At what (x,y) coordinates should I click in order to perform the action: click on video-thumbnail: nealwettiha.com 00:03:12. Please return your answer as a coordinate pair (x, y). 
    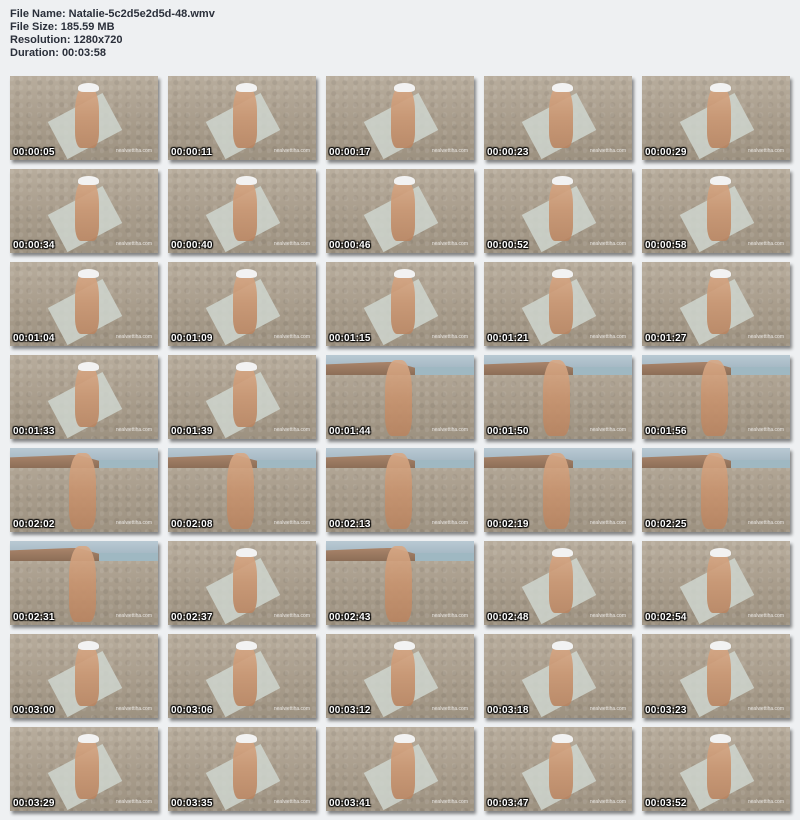
    Looking at the image, I should click on (400, 676).